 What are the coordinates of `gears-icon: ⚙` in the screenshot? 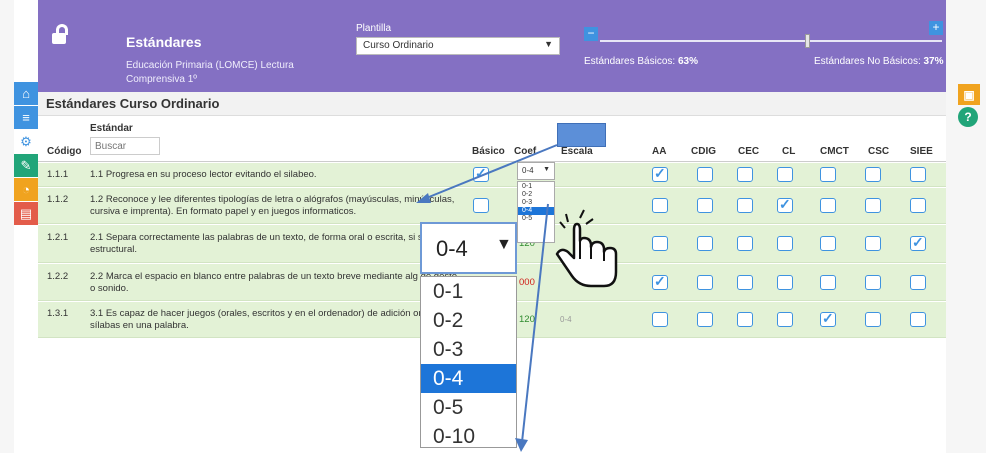 It's located at (26, 141).